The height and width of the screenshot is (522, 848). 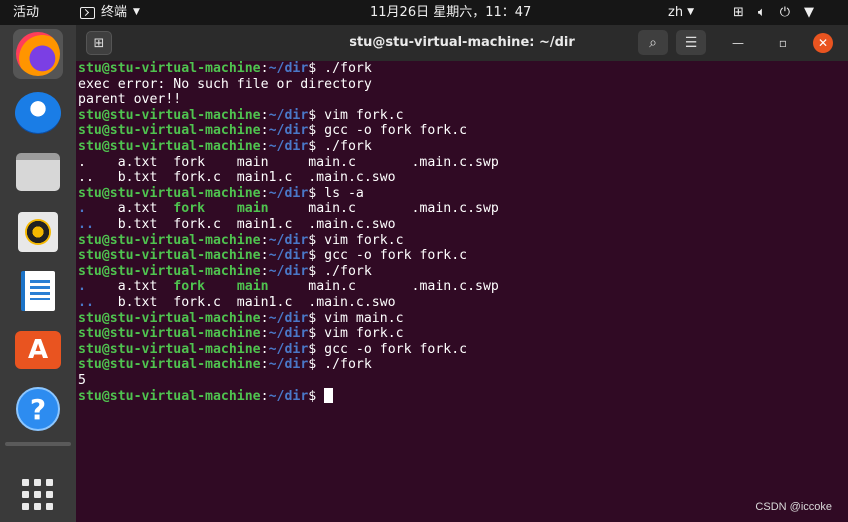 I want to click on terminal-line: 5, so click(x=463, y=381).